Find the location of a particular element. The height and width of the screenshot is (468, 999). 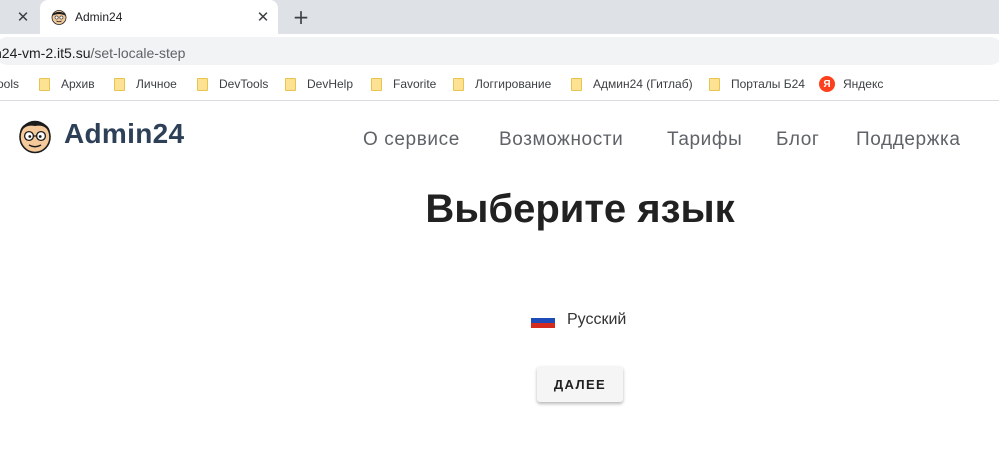

admin24-logo-face-icon is located at coordinates (35, 135).